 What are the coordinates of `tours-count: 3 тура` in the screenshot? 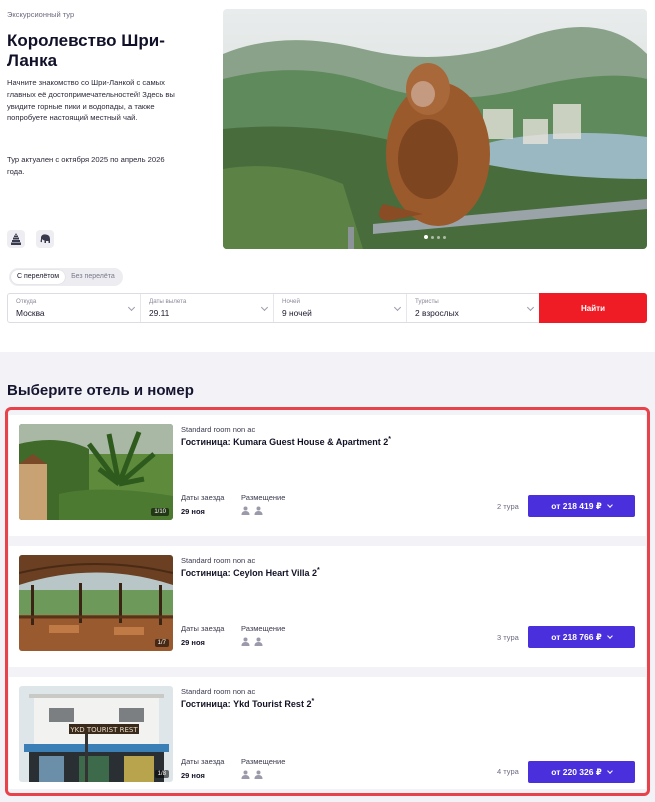 It's located at (508, 637).